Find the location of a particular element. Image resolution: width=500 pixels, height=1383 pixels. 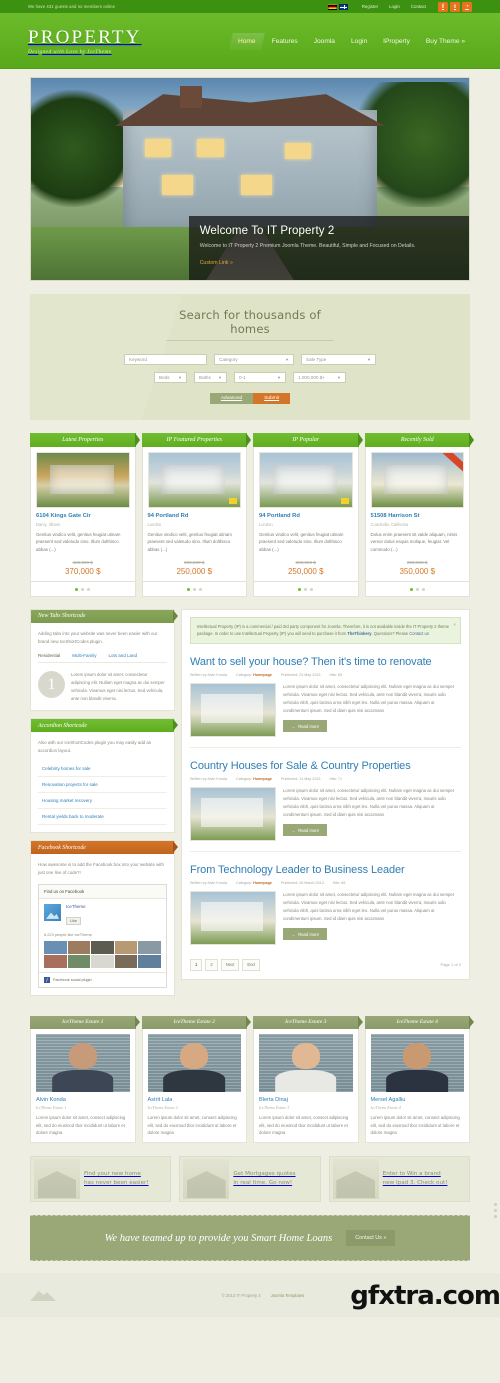

gb-flag-icon is located at coordinates (343, 6).